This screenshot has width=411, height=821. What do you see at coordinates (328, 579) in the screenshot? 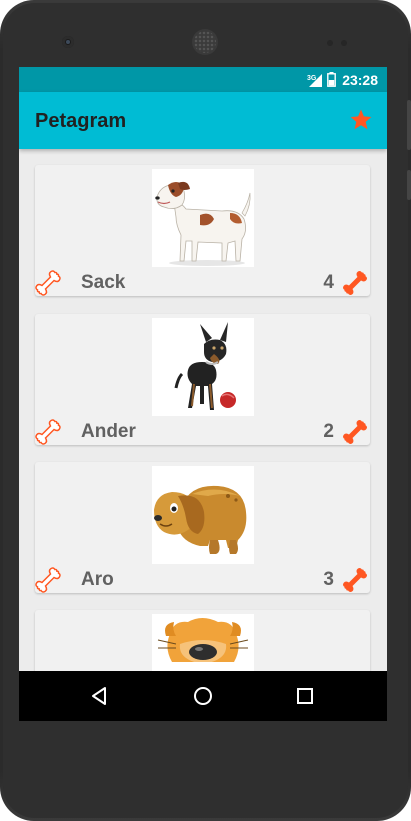
I see `like-count: 3` at bounding box center [328, 579].